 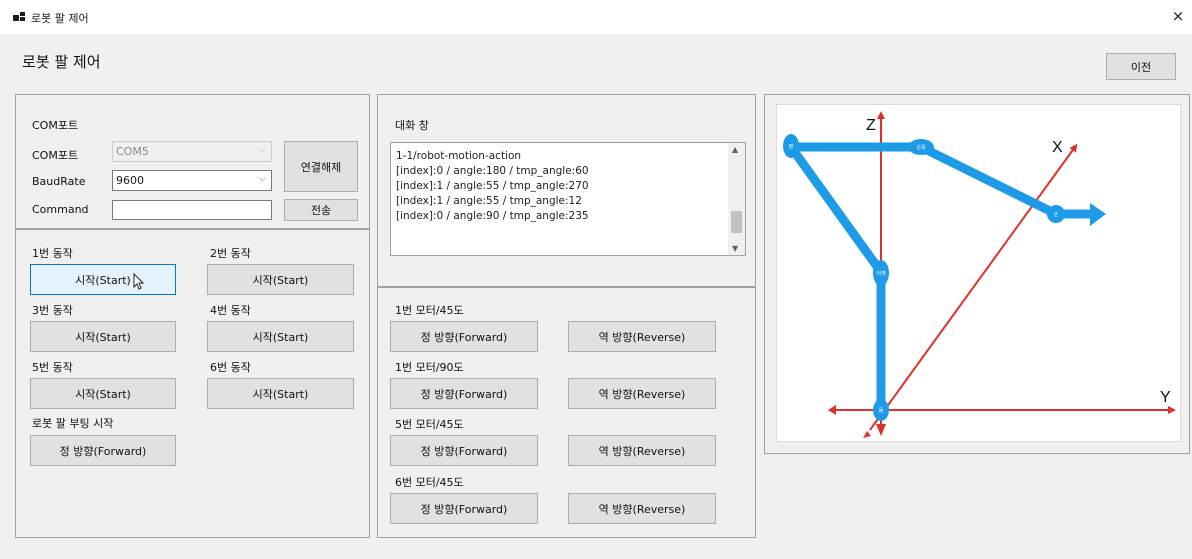 I want to click on prev-button: 이전, so click(x=1141, y=66).